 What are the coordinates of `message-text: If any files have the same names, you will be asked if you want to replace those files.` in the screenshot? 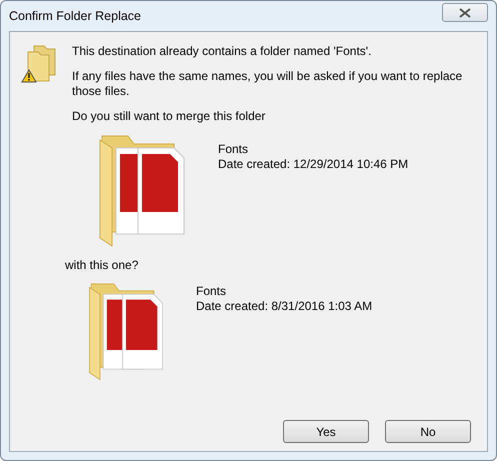 It's located at (268, 84).